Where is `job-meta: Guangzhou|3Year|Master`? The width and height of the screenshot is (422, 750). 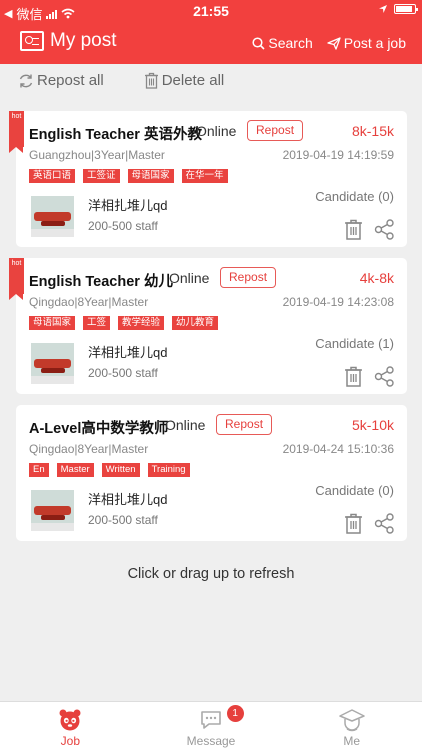 job-meta: Guangzhou|3Year|Master is located at coordinates (97, 155).